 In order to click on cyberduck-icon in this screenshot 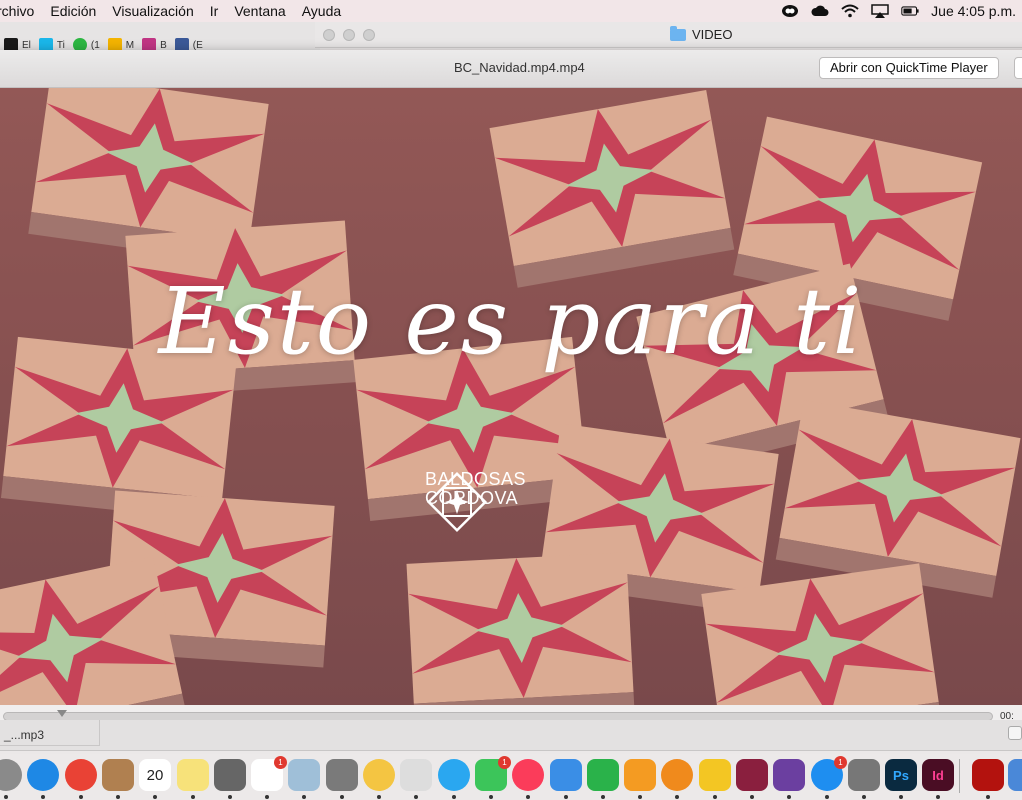, I will do `click(715, 775)`.